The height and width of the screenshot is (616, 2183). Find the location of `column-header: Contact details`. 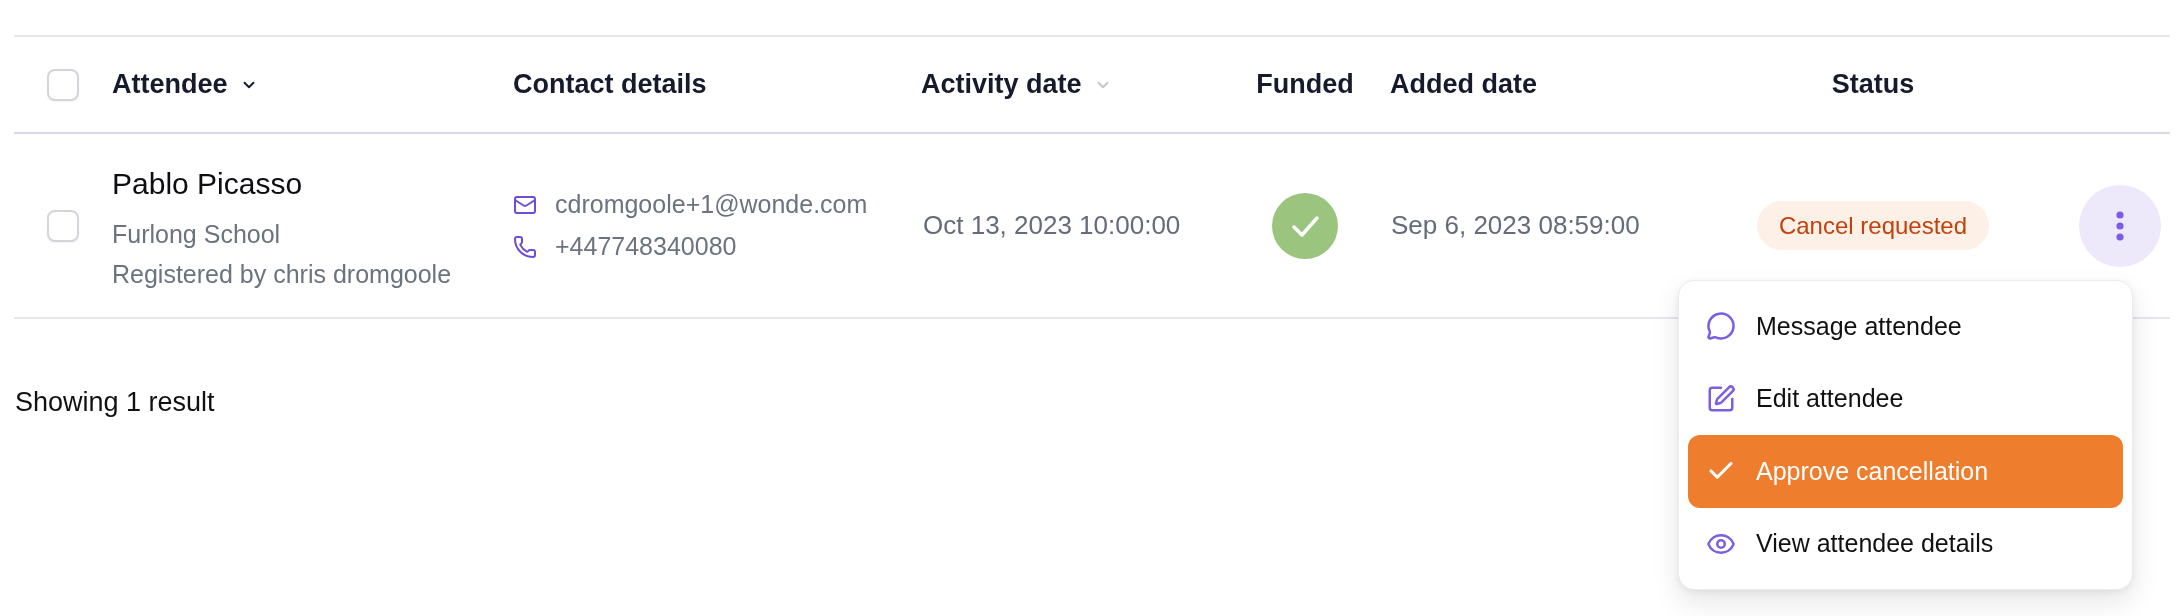

column-header: Contact details is located at coordinates (610, 84).